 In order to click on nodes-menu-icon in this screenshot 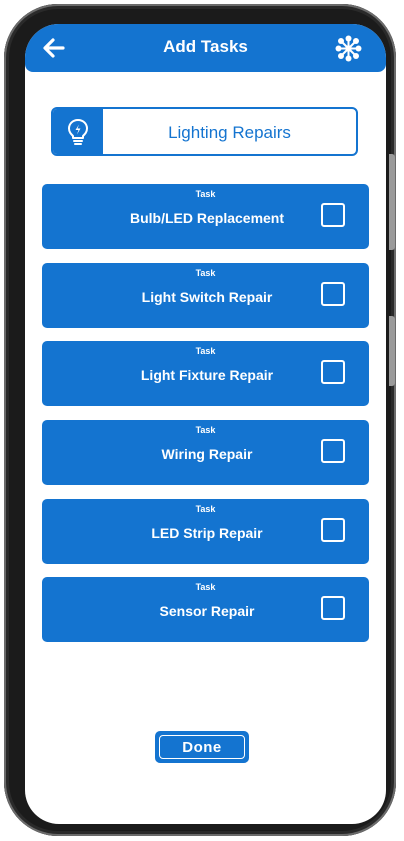, I will do `click(348, 48)`.